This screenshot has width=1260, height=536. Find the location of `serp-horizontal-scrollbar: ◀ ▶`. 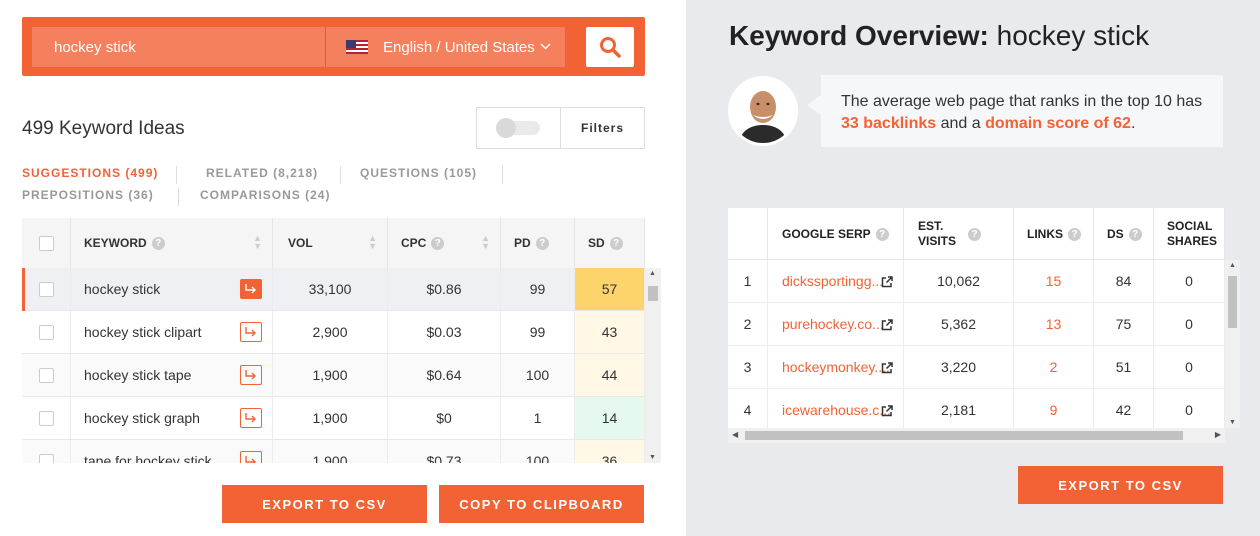

serp-horizontal-scrollbar: ◀ ▶ is located at coordinates (976, 435).